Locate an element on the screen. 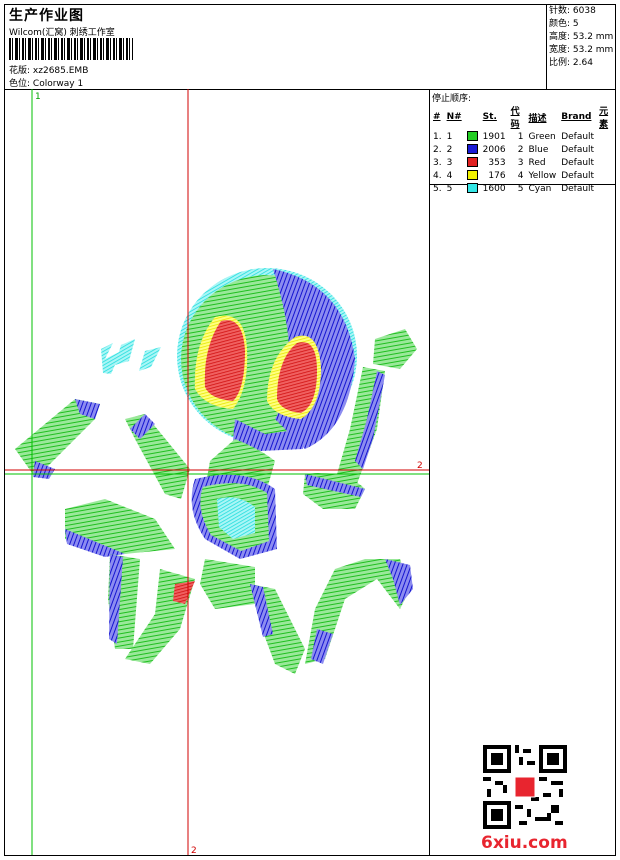 The height and width of the screenshot is (860, 620). col-header is located at coordinates (473, 117).